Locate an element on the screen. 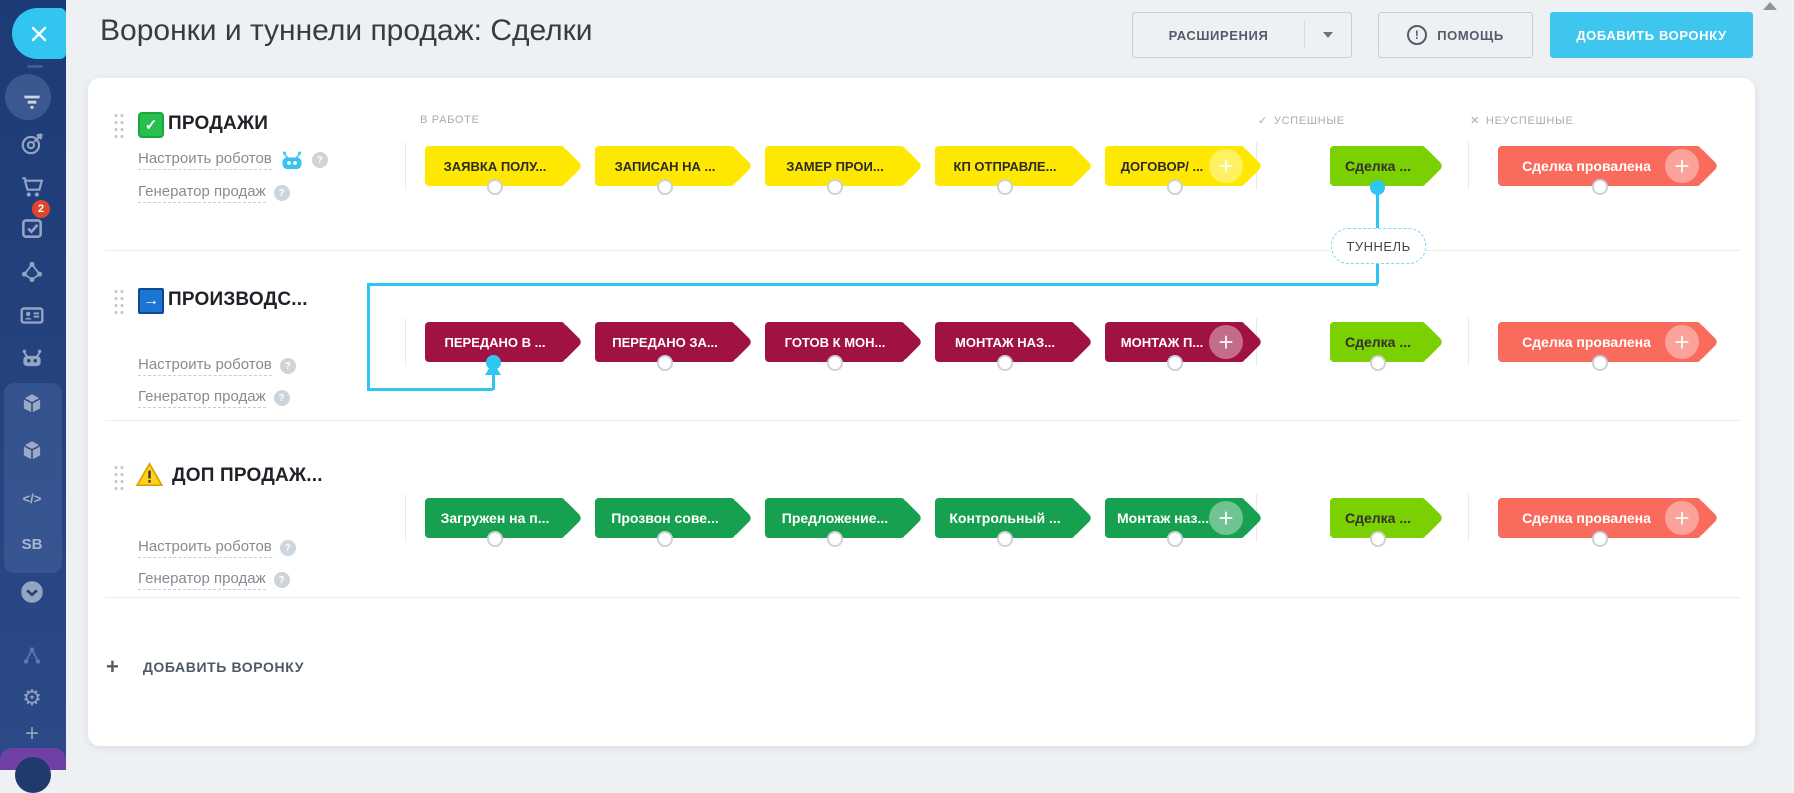 The width and height of the screenshot is (1794, 793). scrollbar-up-arrow is located at coordinates (1770, 6).